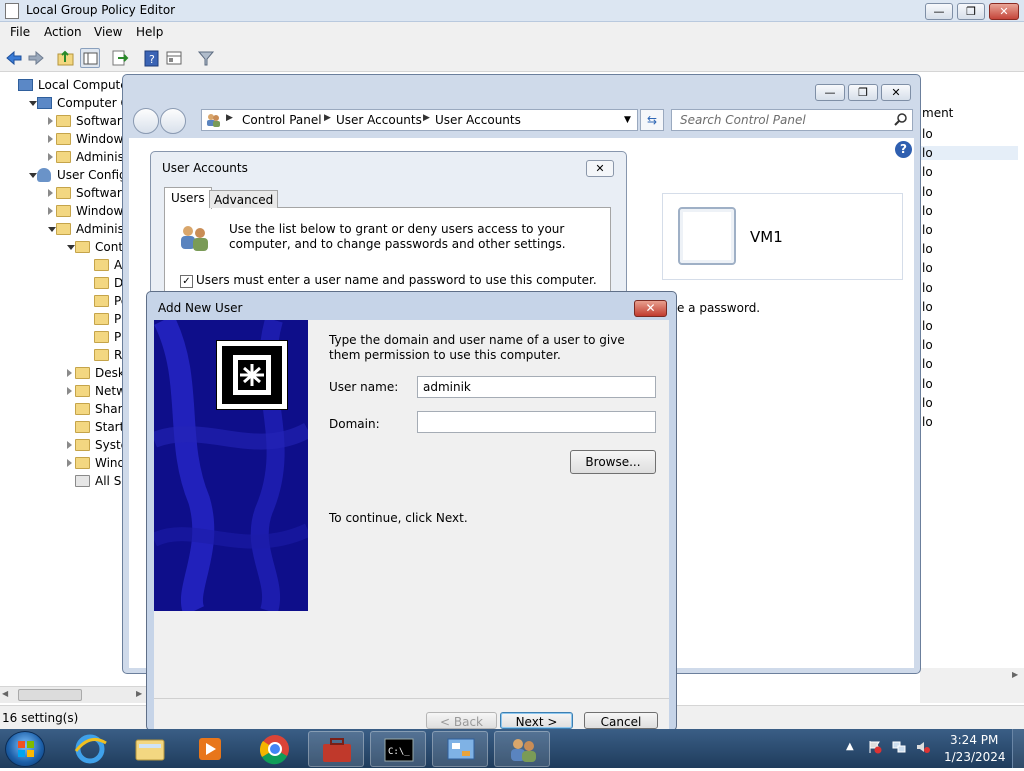 This screenshot has width=1024, height=771. I want to click on network-icon, so click(899, 747).